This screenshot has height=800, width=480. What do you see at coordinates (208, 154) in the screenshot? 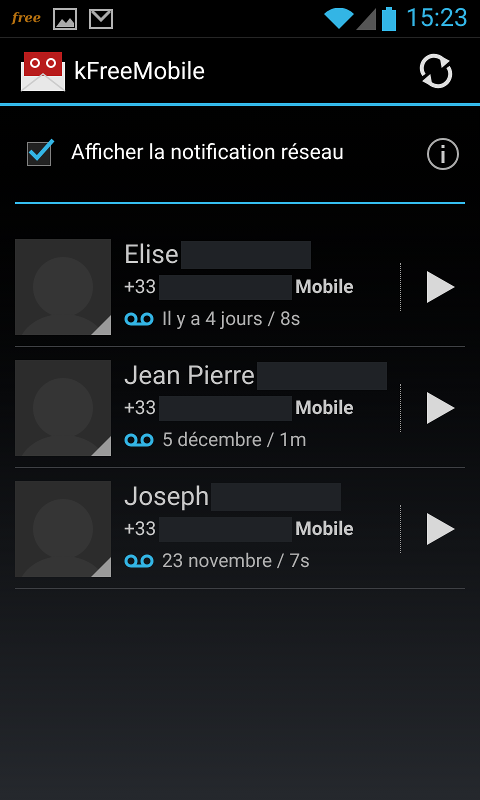
I see `setting-label: Afficher la notification réseau` at bounding box center [208, 154].